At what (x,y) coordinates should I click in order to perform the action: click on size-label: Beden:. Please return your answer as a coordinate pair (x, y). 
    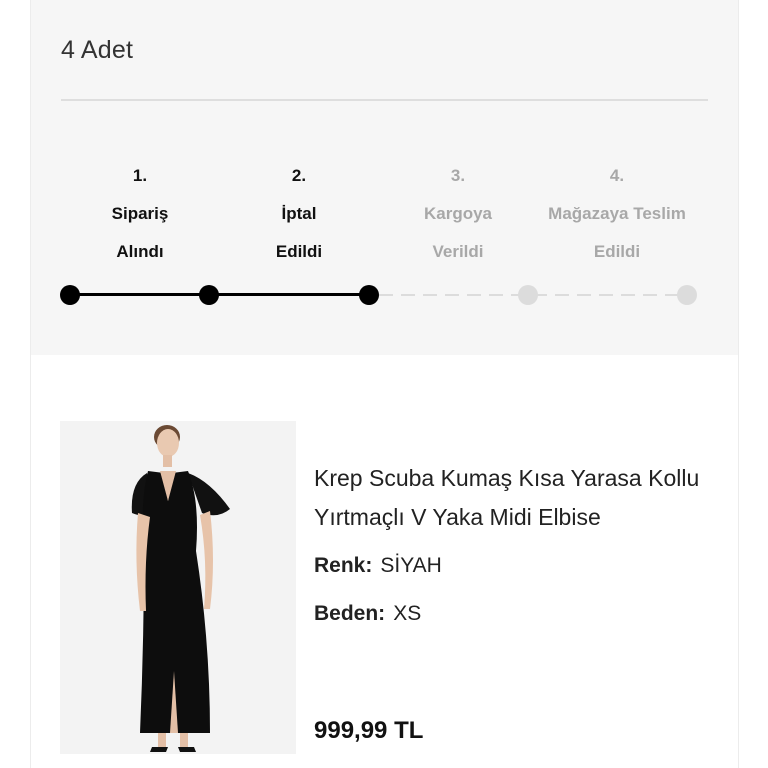
    Looking at the image, I should click on (350, 613).